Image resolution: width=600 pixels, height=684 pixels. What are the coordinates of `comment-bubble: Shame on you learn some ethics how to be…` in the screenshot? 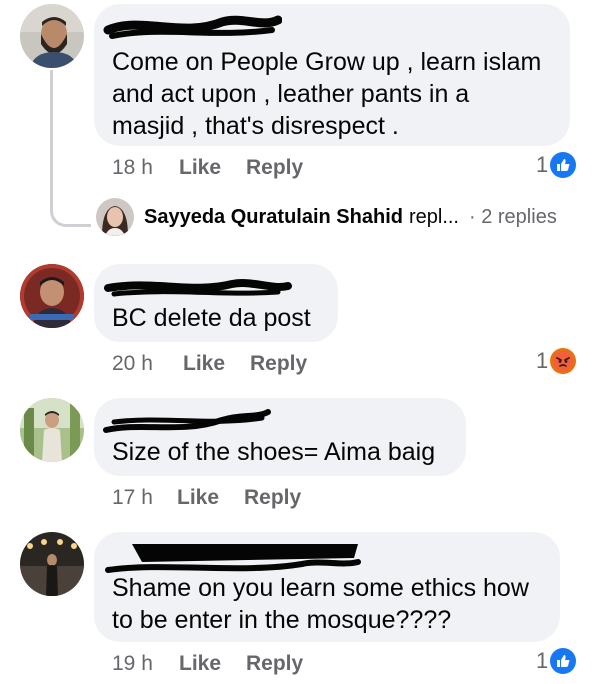 It's located at (327, 587).